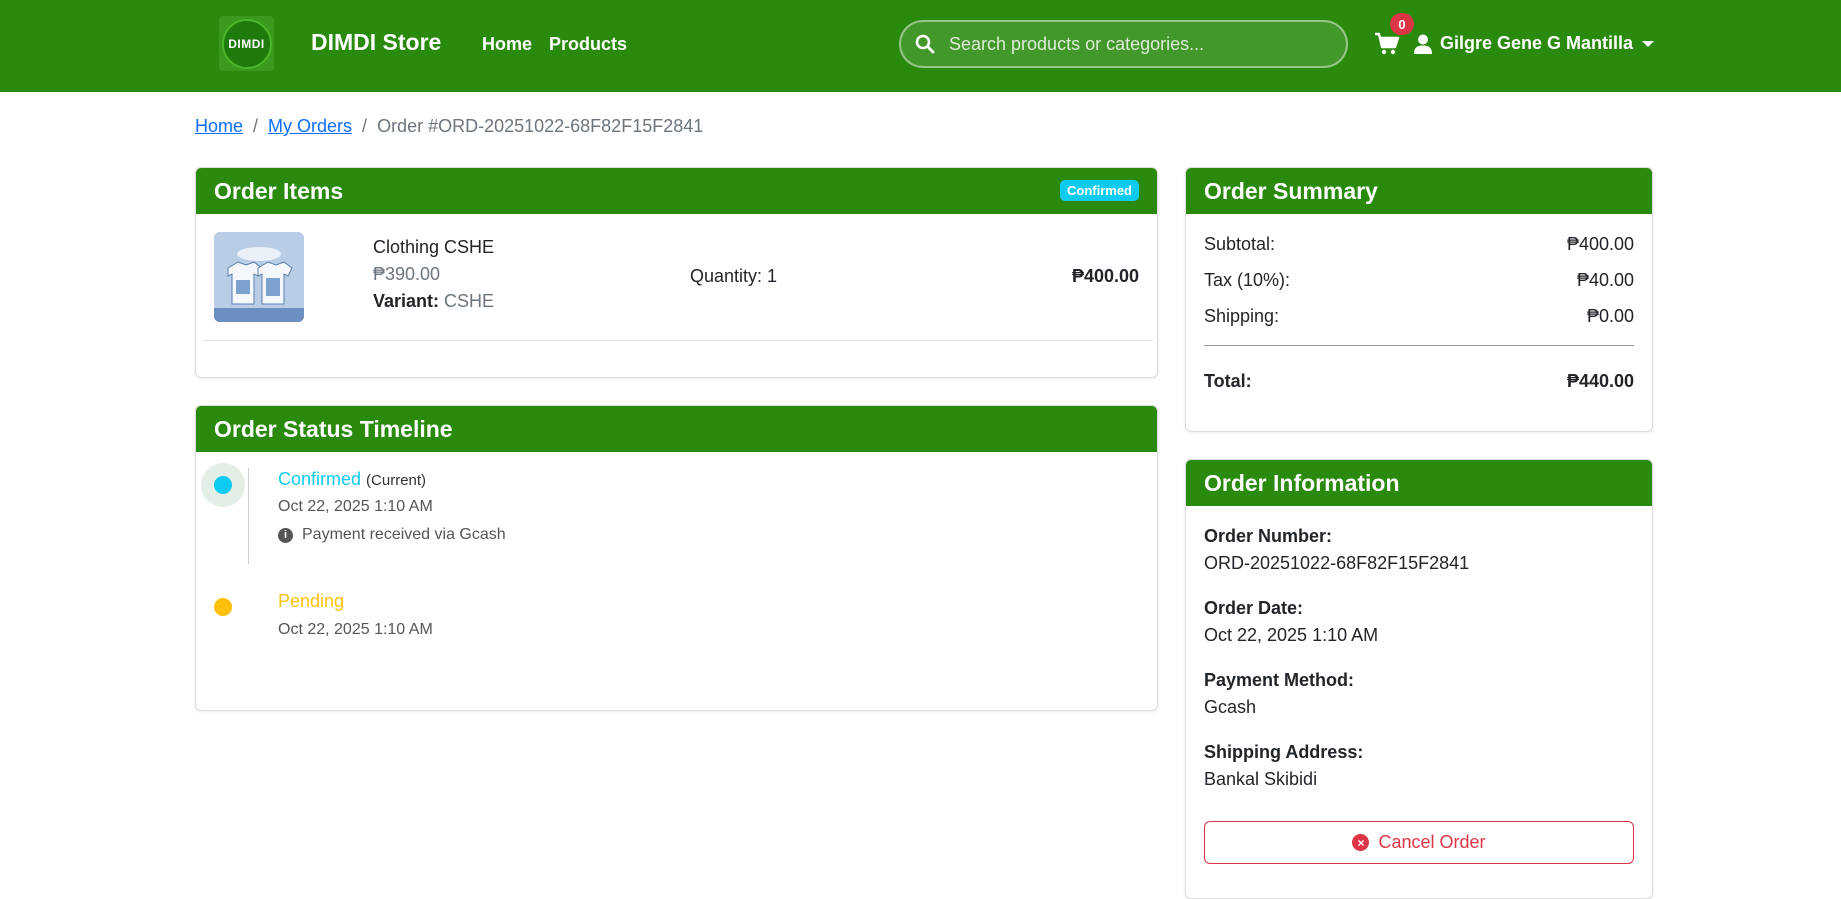 Image resolution: width=1841 pixels, height=899 pixels. Describe the element at coordinates (310, 126) in the screenshot. I see `breadcrumb-my-orders: My Orders` at that location.